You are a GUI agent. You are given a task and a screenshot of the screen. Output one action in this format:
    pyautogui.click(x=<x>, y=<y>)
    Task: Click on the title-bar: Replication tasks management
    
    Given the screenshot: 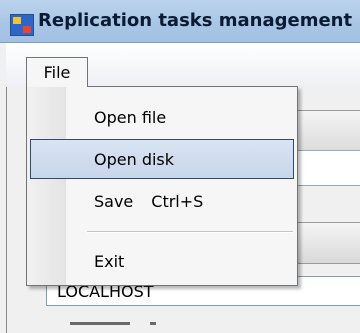 What is the action you would take?
    pyautogui.click(x=180, y=21)
    